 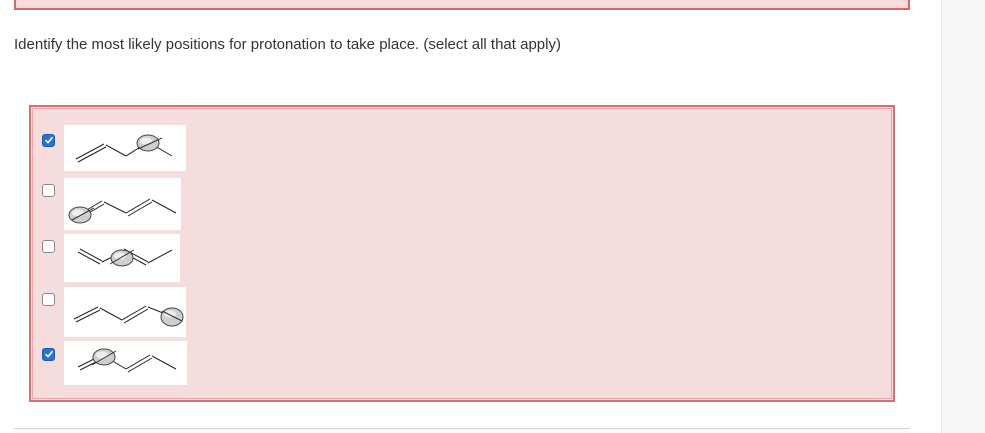 I want to click on option-1-checkbox, so click(x=48, y=140).